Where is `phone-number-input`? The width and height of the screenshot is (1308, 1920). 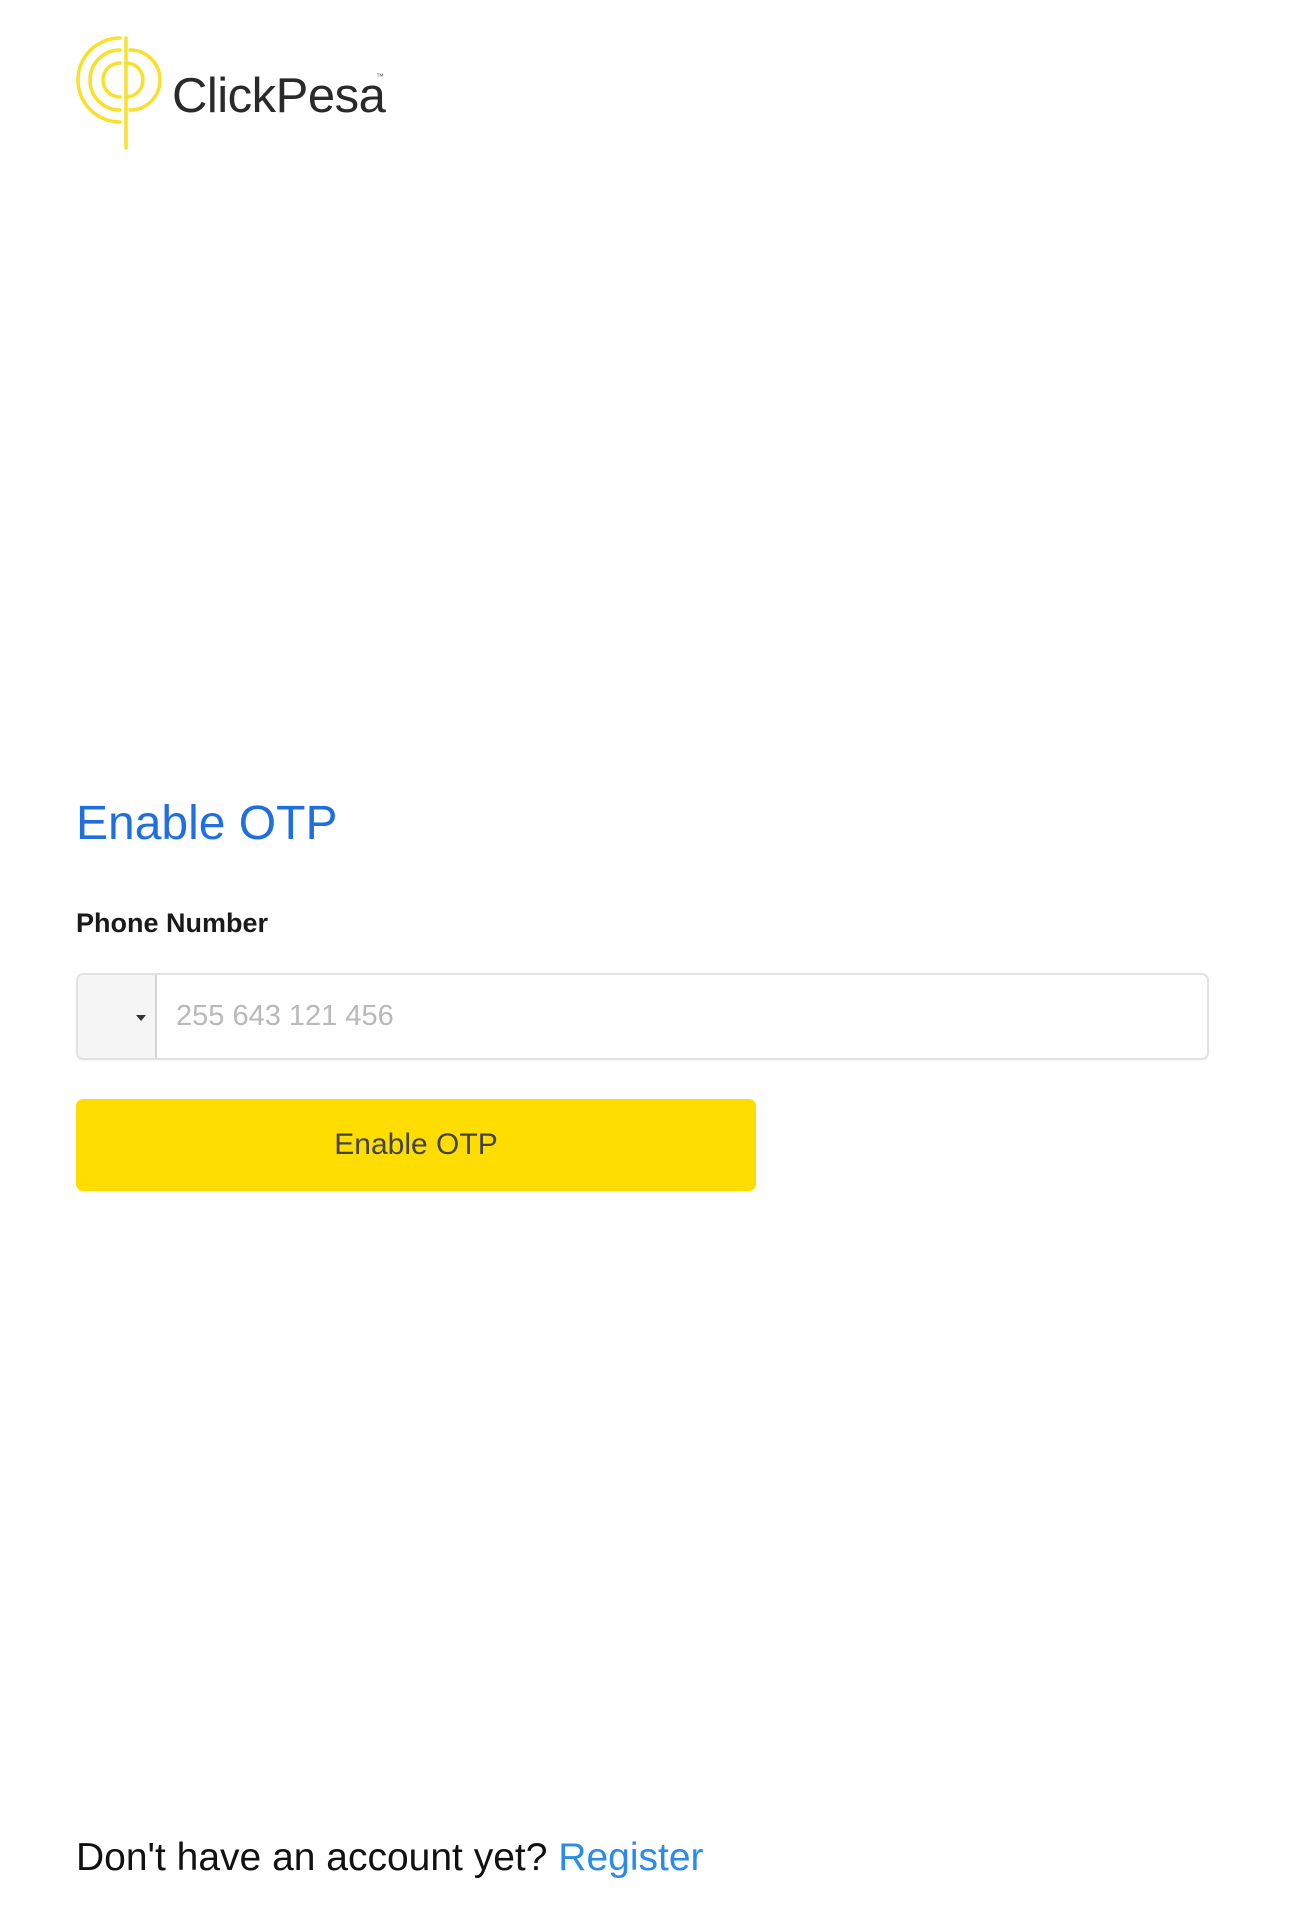
phone-number-input is located at coordinates (682, 1016).